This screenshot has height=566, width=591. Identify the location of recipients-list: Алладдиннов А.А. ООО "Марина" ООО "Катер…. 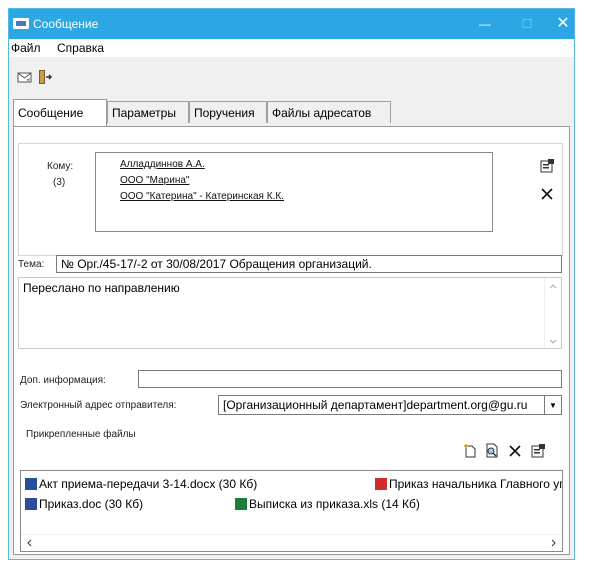
(294, 192).